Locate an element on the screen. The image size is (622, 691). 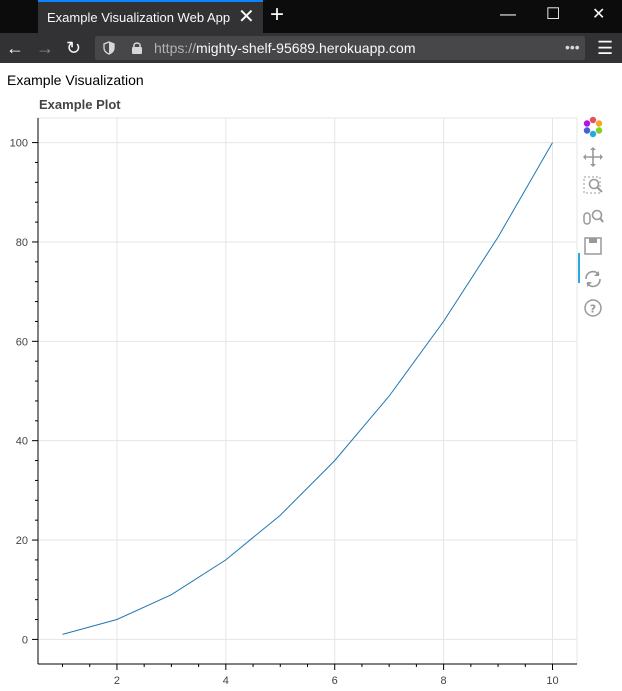
reset-icon is located at coordinates (593, 279).